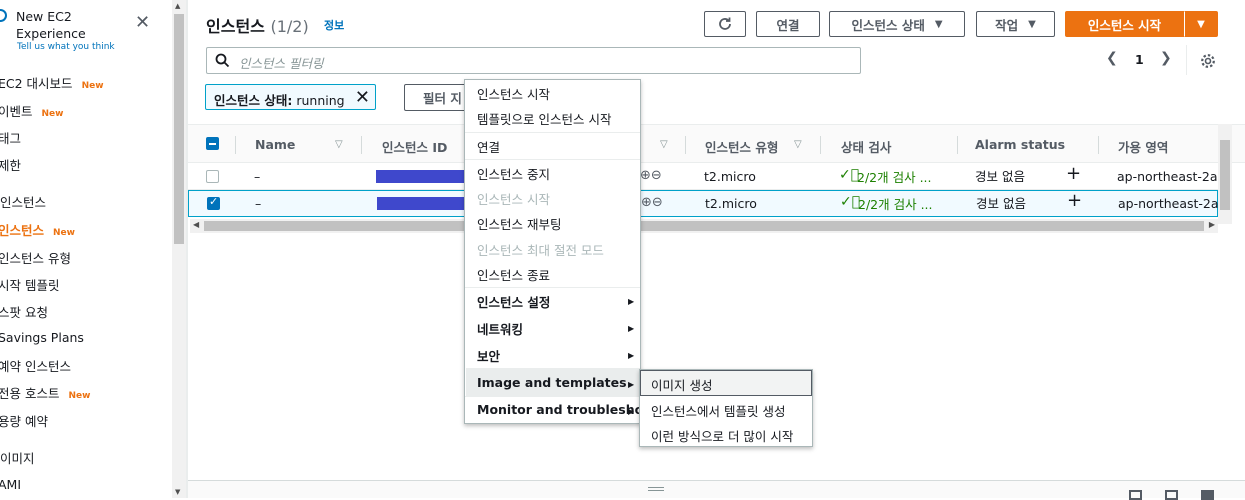  I want to click on sidebar-item-dedicated-hosts: 전용 호스트 New, so click(45, 392).